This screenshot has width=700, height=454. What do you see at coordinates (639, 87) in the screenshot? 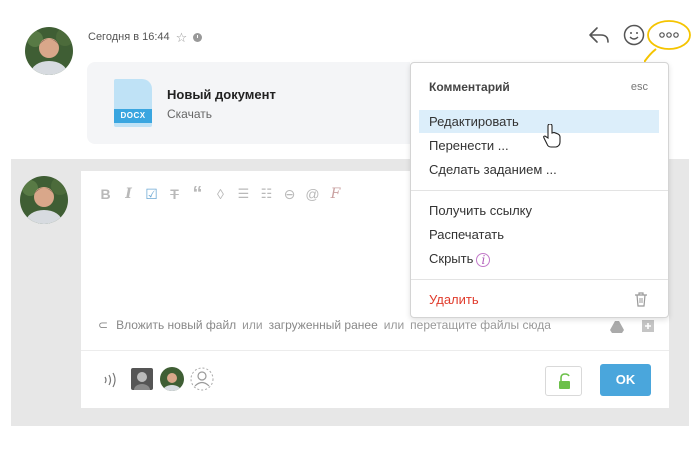
I see `menu-esc-hint: esc` at bounding box center [639, 87].